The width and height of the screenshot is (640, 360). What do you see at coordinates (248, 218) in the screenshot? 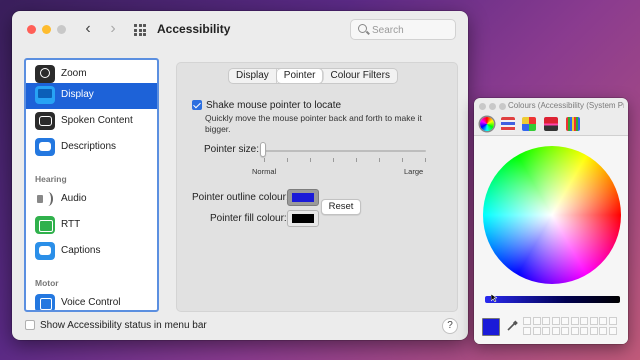
I see `fill-colour-label: Pointer fill colour:` at bounding box center [248, 218].